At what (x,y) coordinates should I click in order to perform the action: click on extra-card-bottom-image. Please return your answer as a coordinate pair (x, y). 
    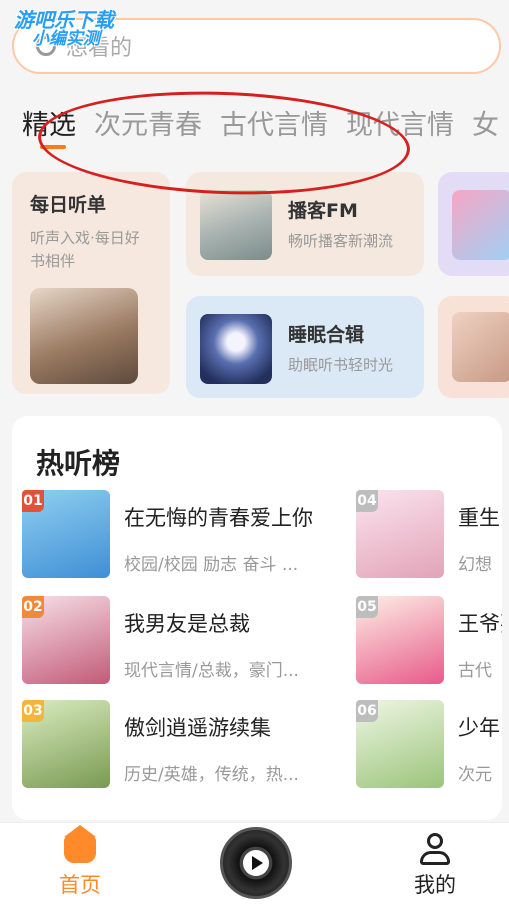
    Looking at the image, I should click on (480, 347).